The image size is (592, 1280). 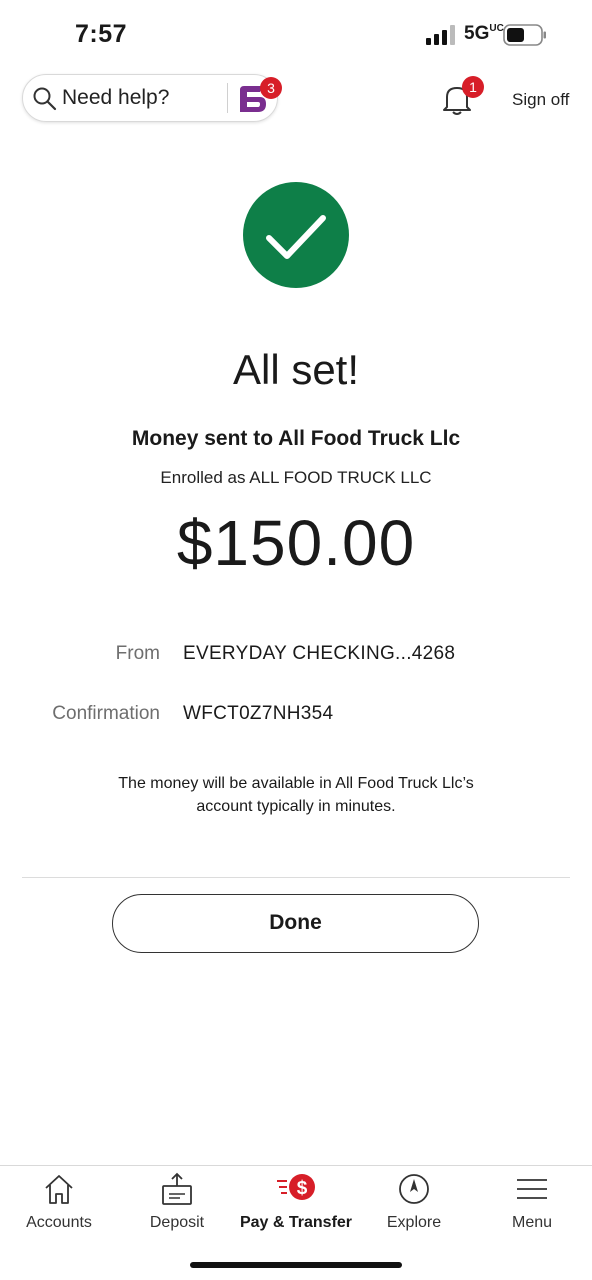 I want to click on search-input: Need help?, so click(x=115, y=98).